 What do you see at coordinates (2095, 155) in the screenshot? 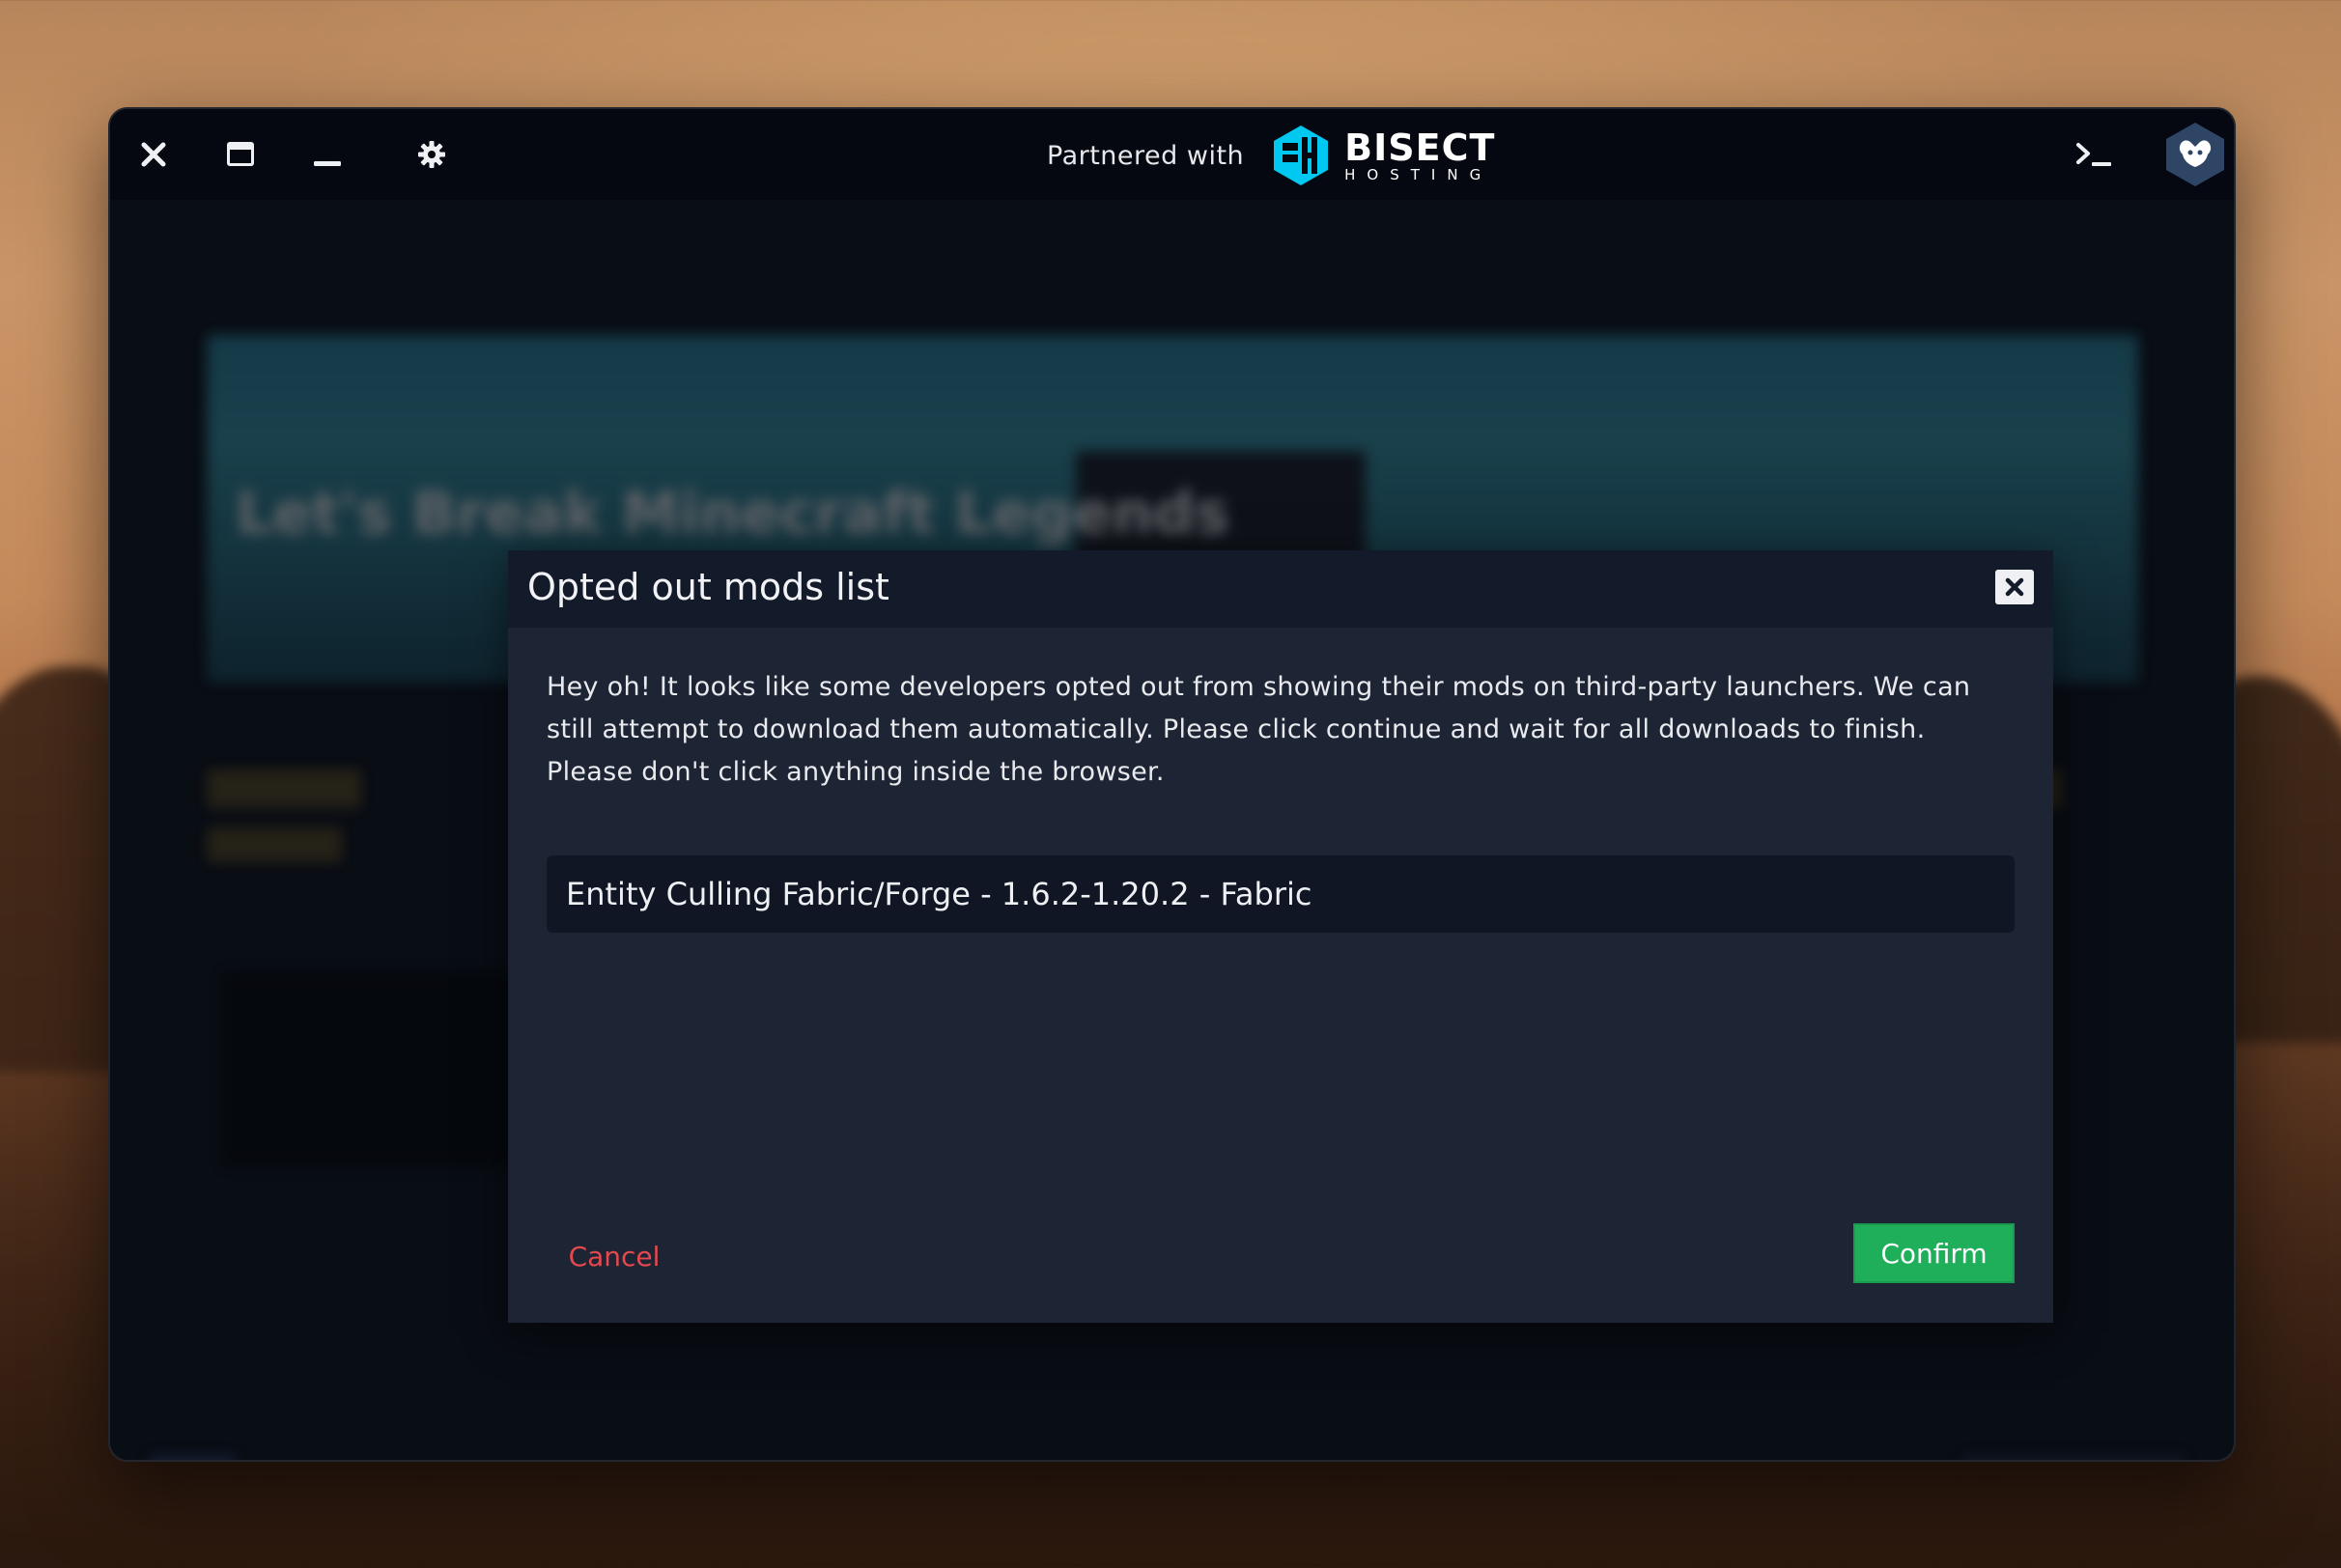
I see `terminal-icon` at bounding box center [2095, 155].